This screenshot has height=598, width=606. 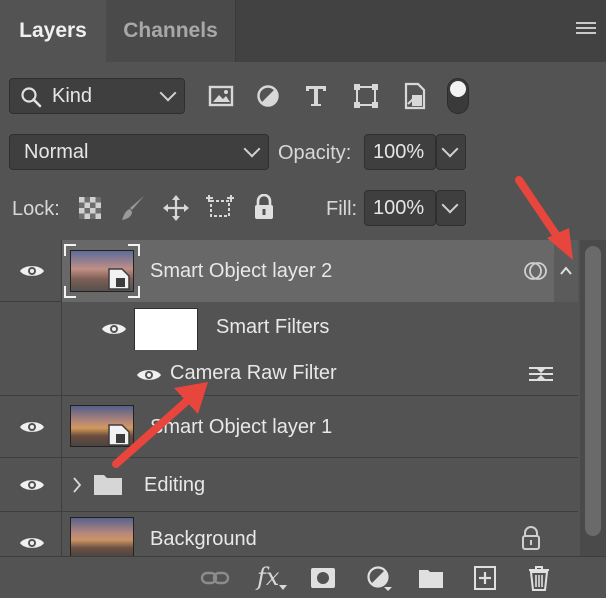 What do you see at coordinates (72, 95) in the screenshot?
I see `filter-kind-label: Kind` at bounding box center [72, 95].